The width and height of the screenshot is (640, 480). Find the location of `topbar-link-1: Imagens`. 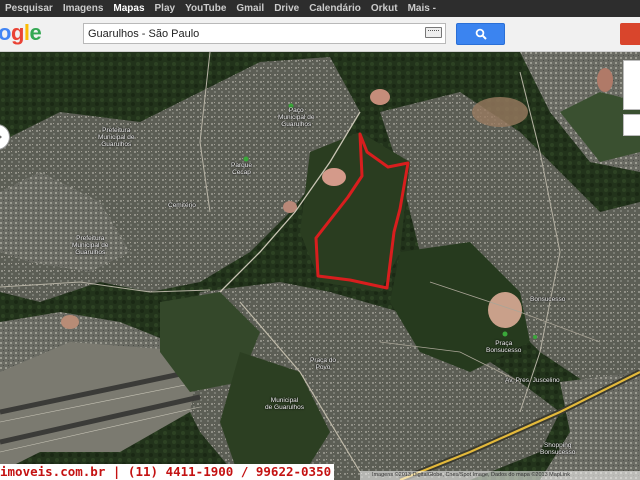

topbar-link-1: Imagens is located at coordinates (83, 8).